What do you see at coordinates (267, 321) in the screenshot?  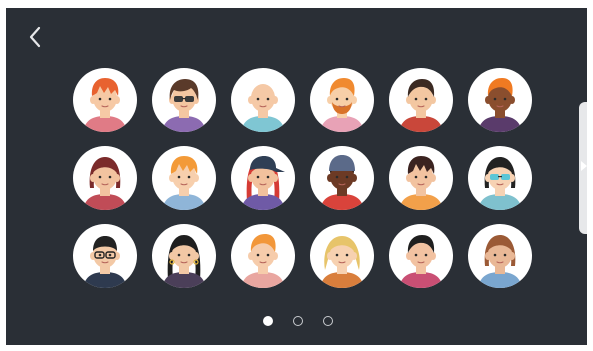 I see `page-dot-active` at bounding box center [267, 321].